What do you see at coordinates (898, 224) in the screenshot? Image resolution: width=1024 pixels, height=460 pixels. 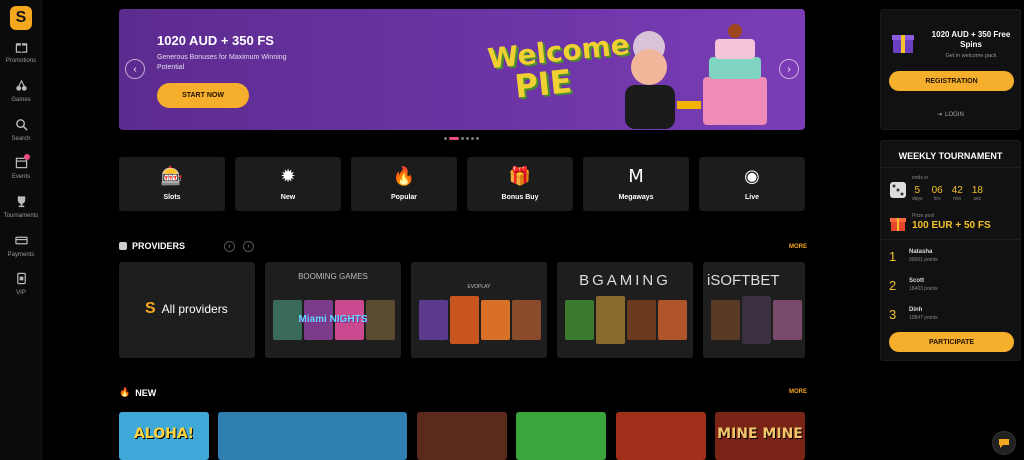 I see `prize-gift-icon` at bounding box center [898, 224].